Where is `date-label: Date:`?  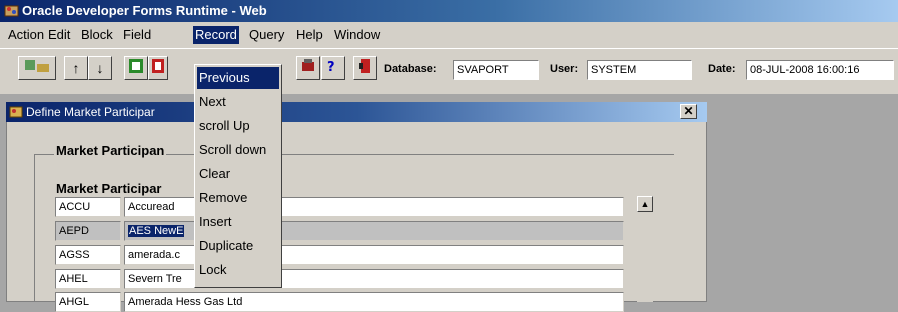 date-label: Date: is located at coordinates (722, 69).